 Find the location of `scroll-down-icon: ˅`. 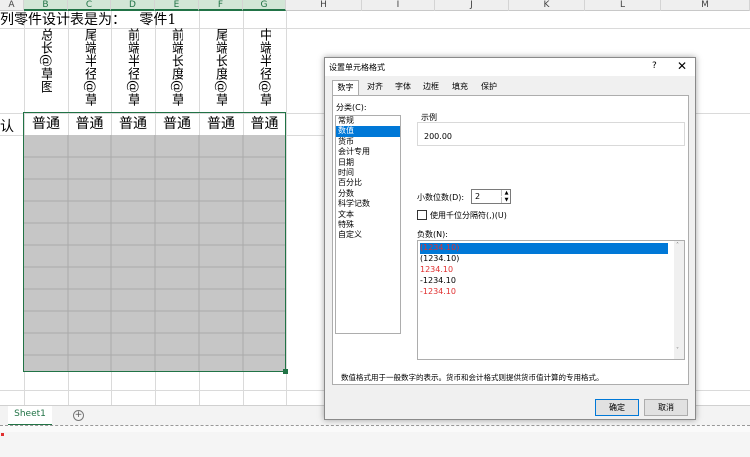

scroll-down-icon: ˅ is located at coordinates (677, 350).